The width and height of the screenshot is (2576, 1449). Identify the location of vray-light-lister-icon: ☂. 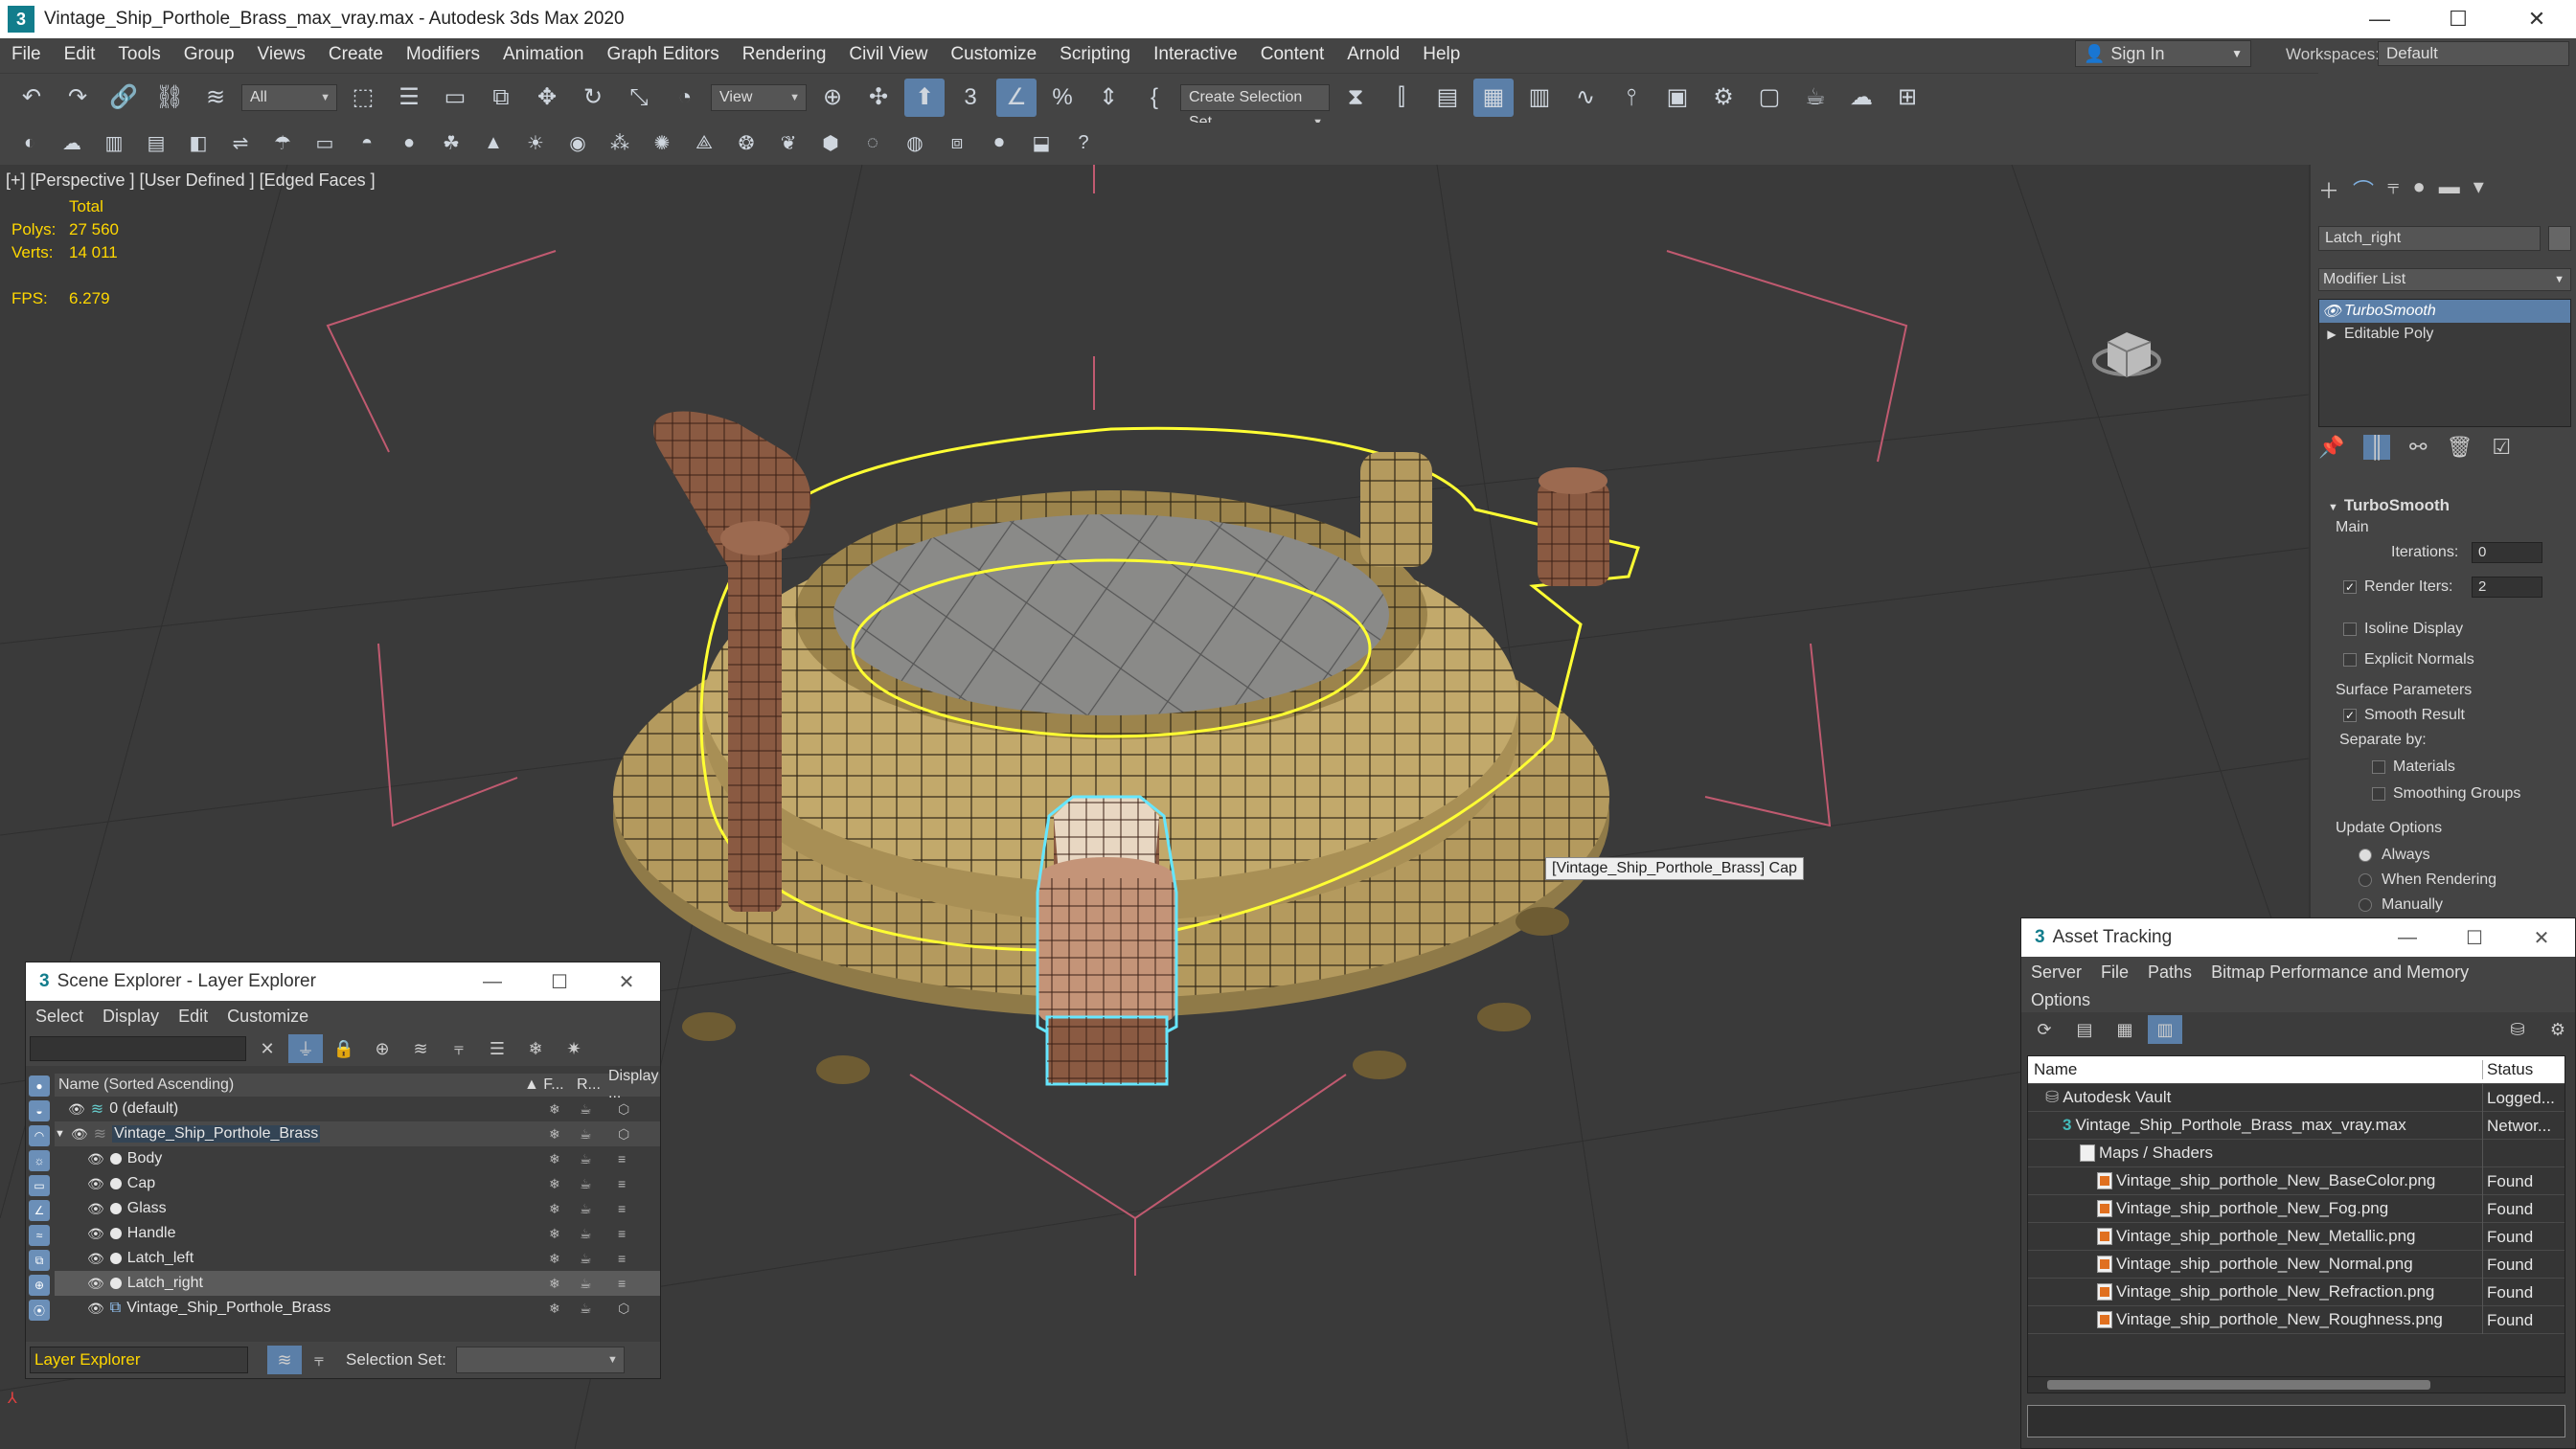
(282, 142).